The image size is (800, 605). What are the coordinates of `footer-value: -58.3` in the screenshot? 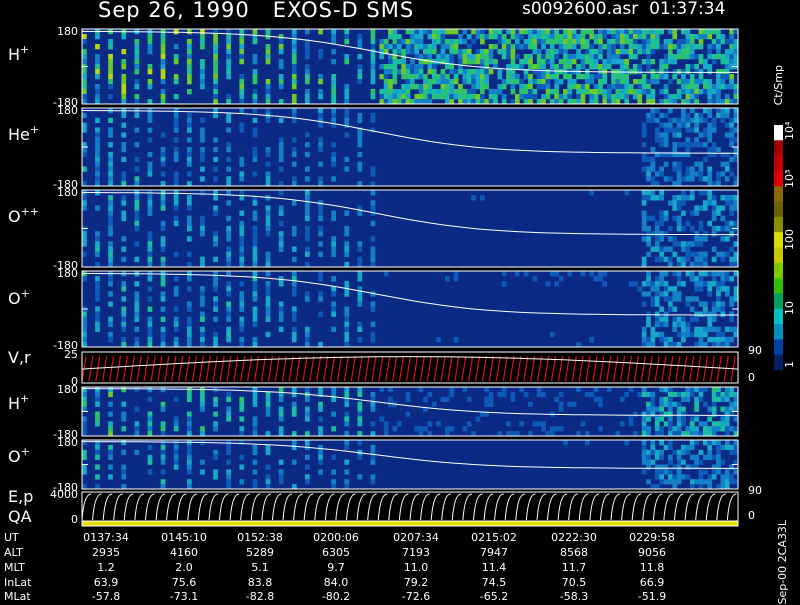 It's located at (574, 595).